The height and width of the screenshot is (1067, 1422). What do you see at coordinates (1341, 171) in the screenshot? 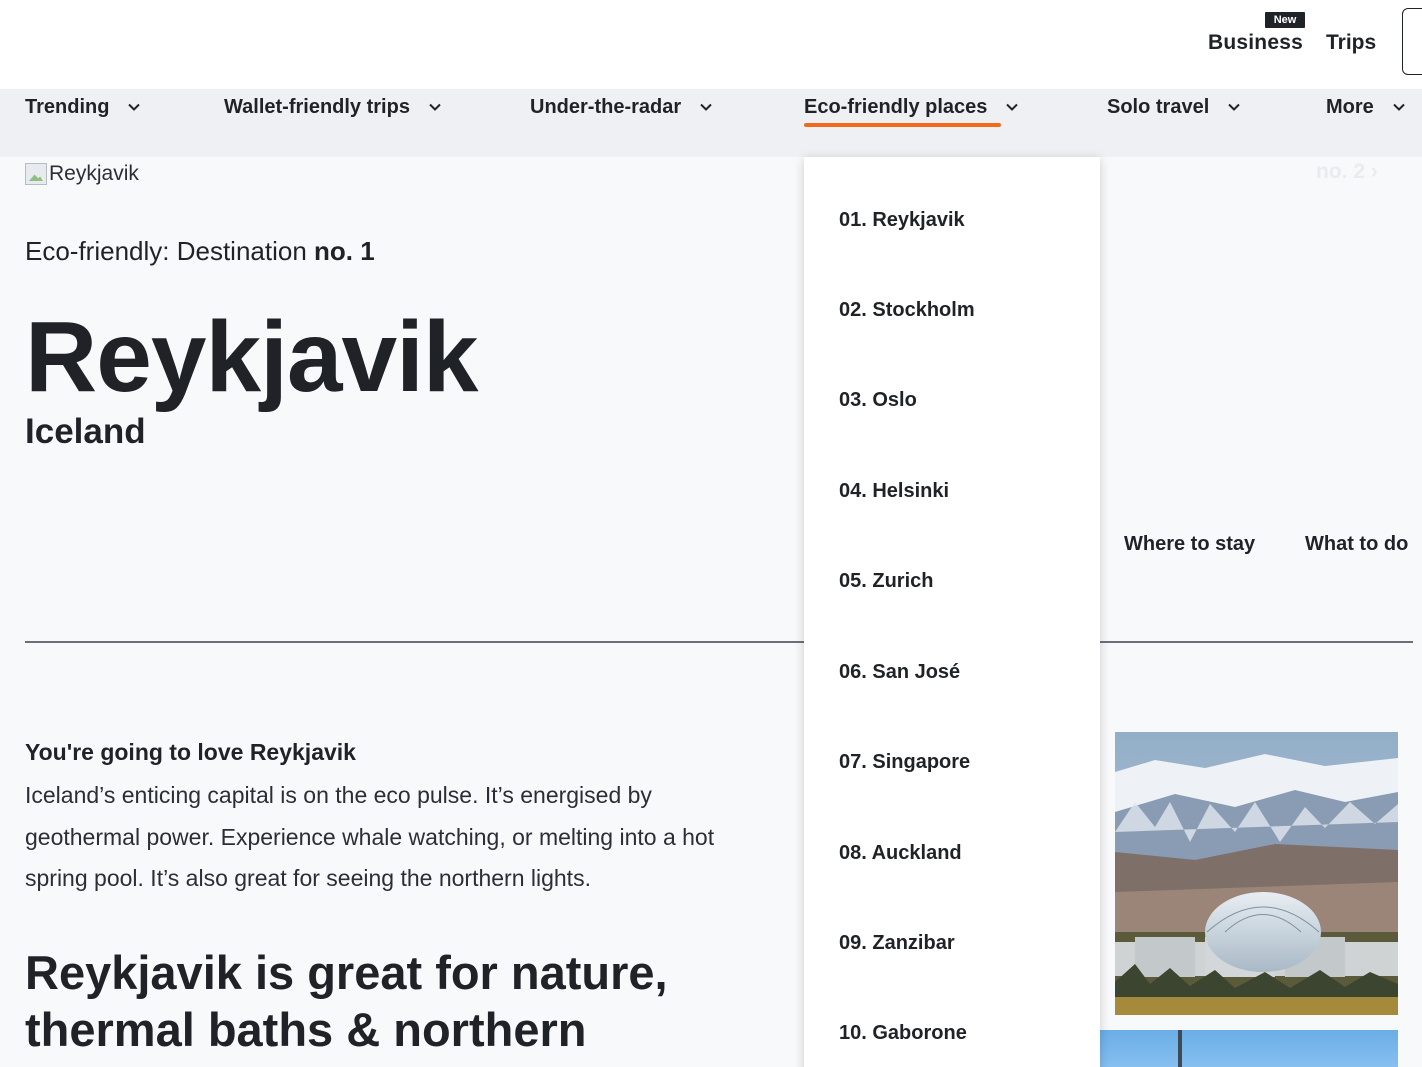
I see `next-destination-label: no. 2` at bounding box center [1341, 171].